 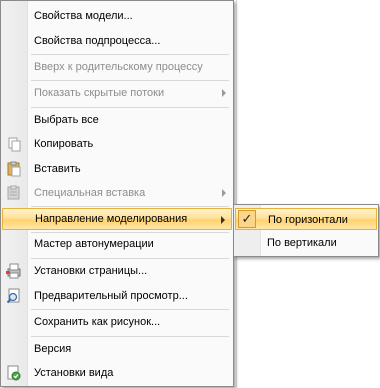 I want to click on menu-item-autonumber-wizard: Мастер автонумерации, so click(x=117, y=244).